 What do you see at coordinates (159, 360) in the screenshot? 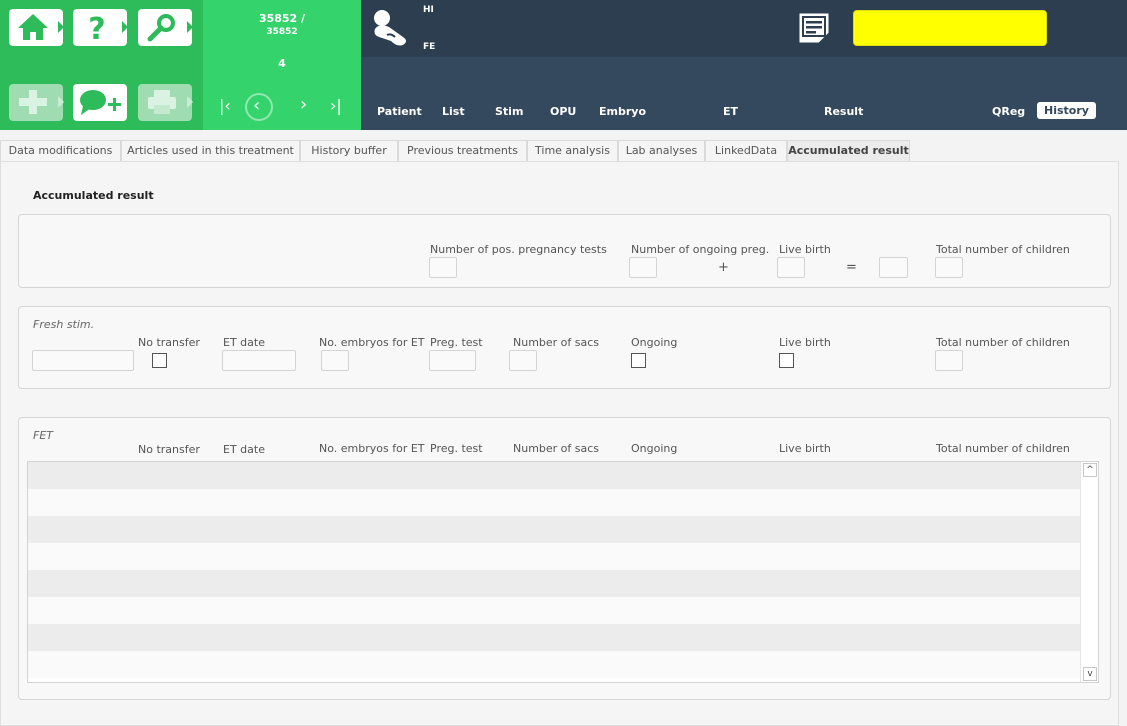
I see `fresh-no-transfer-checkbox` at bounding box center [159, 360].